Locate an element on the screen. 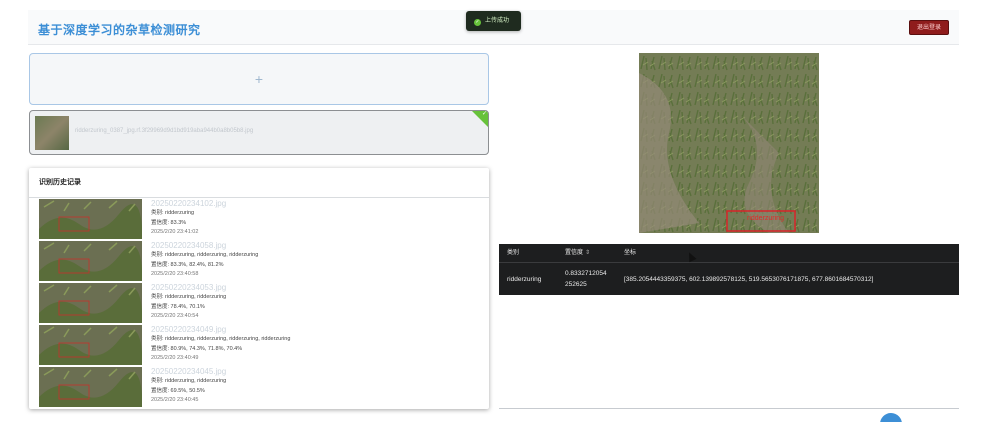 This screenshot has width=983, height=422. success-toast: ✓ 上传成功 is located at coordinates (493, 21).